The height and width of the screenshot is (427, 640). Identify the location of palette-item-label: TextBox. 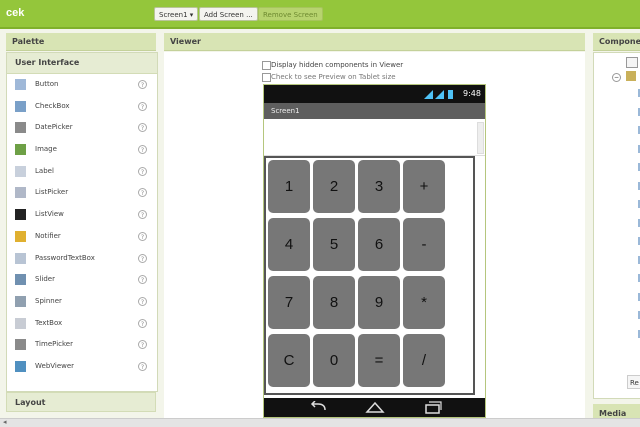
(49, 322).